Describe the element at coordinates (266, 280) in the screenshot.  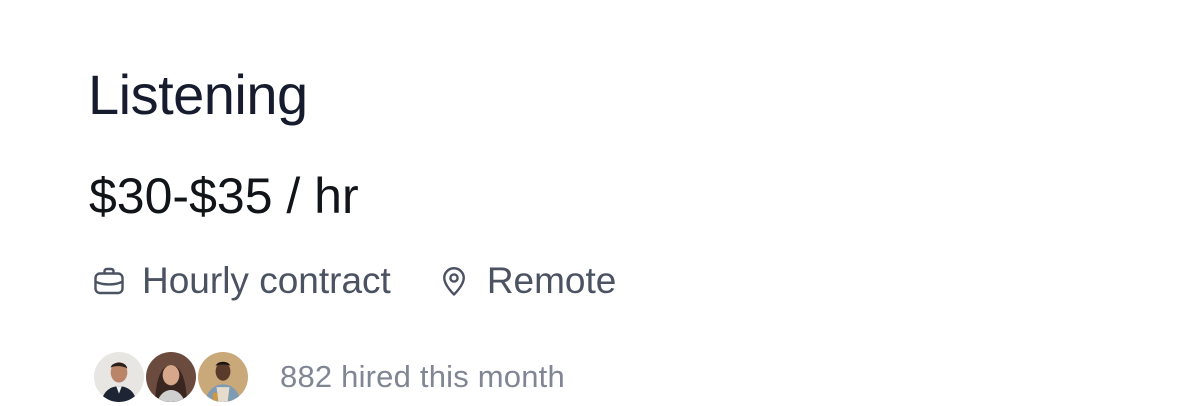
I see `contract-type-label: Hourly contract` at that location.